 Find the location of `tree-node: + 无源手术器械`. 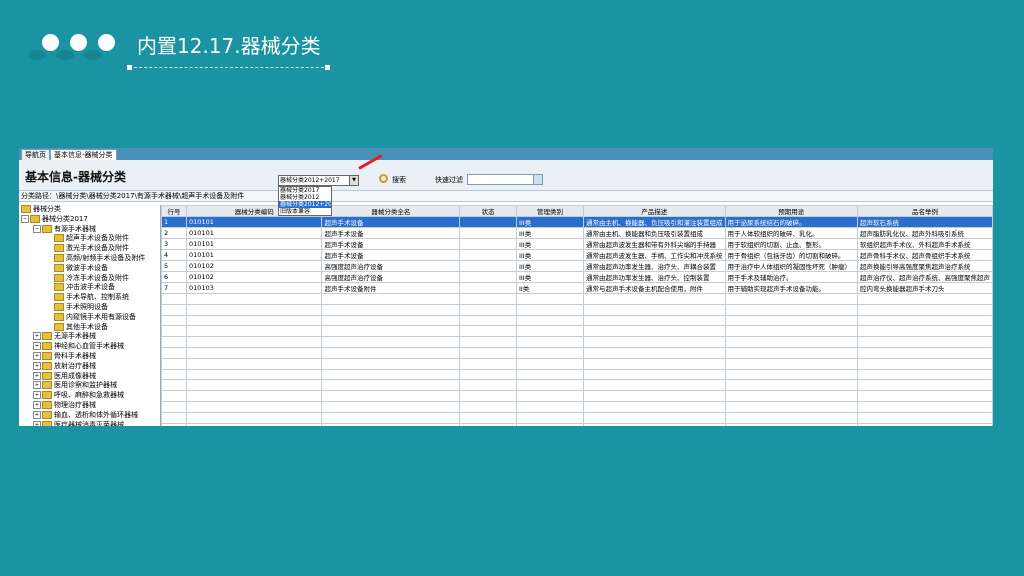

tree-node: + 无源手术器械 is located at coordinates (89, 337).